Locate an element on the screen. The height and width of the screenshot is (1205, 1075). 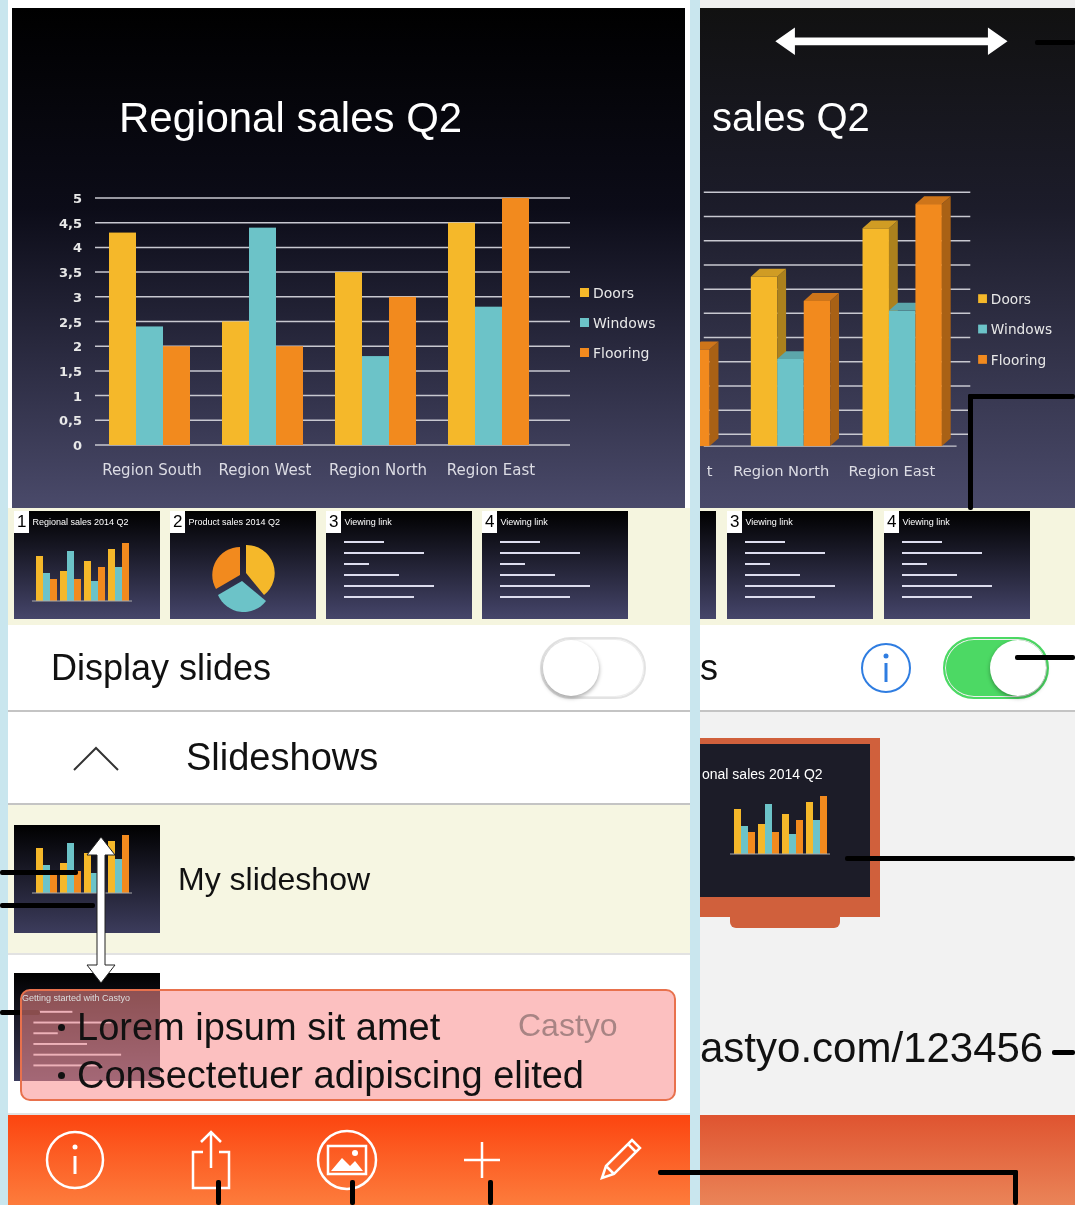
slide-thumbnail is located at coordinates (708, 565).